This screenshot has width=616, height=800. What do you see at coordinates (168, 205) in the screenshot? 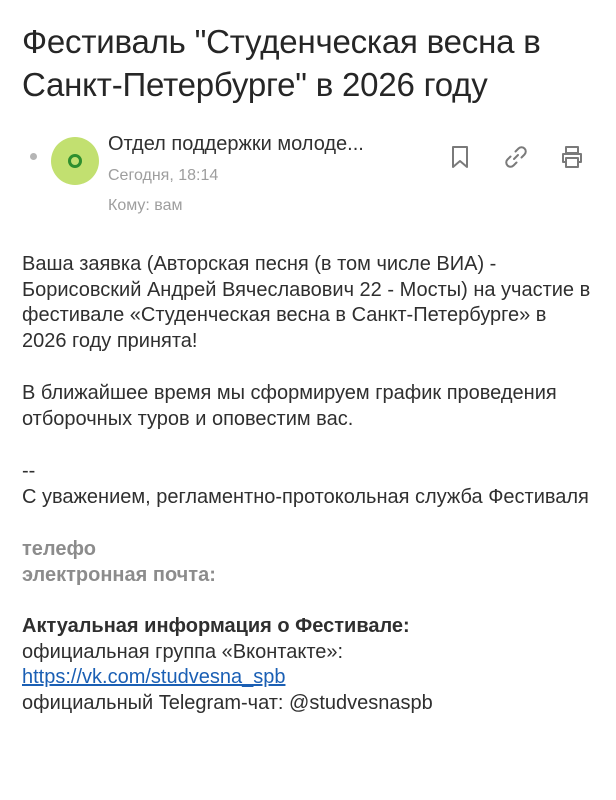
I see `recipient-name: вам` at bounding box center [168, 205].